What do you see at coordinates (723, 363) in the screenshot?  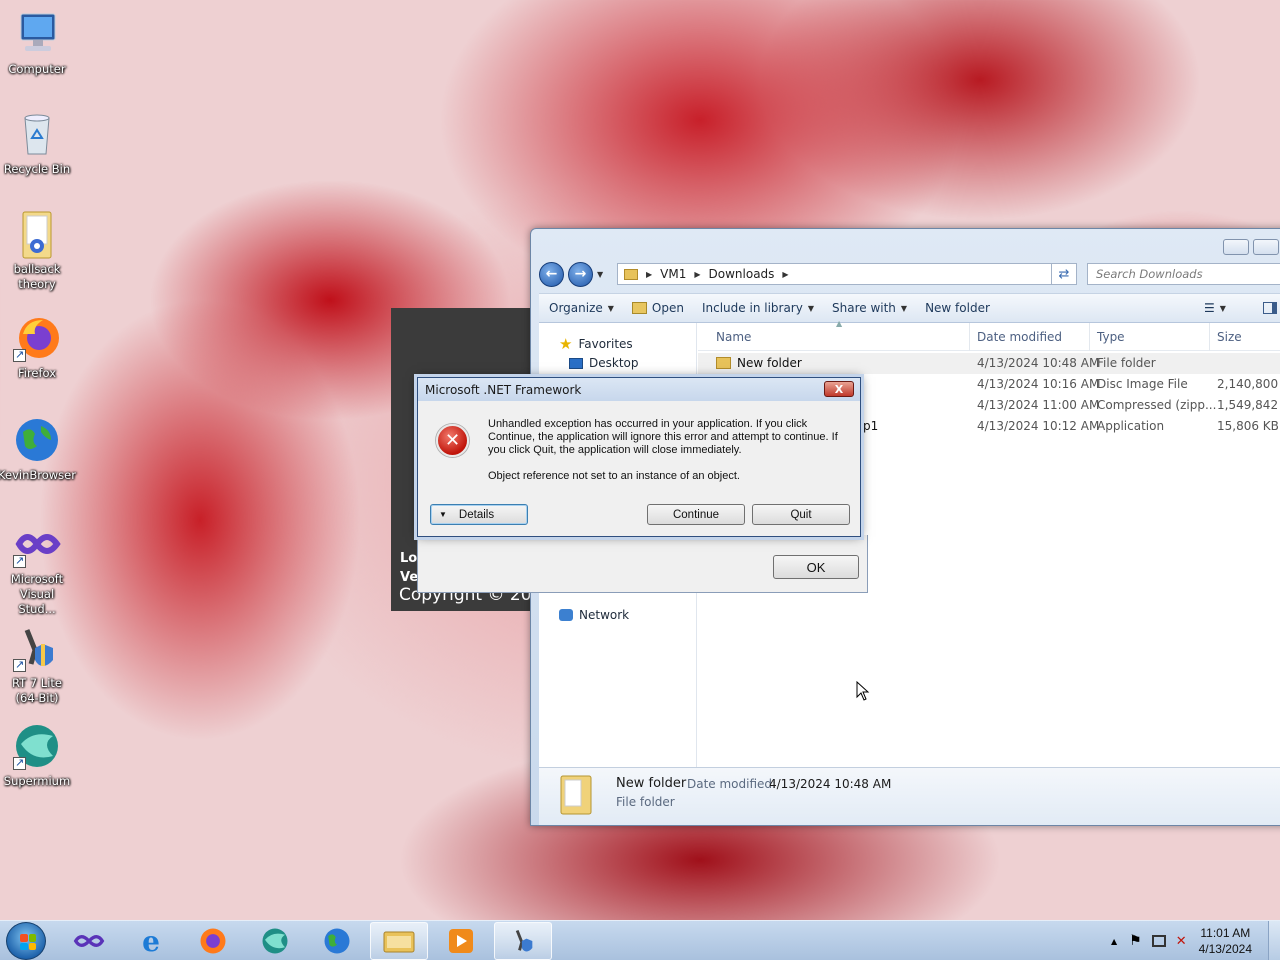 I see `folder-icon` at bounding box center [723, 363].